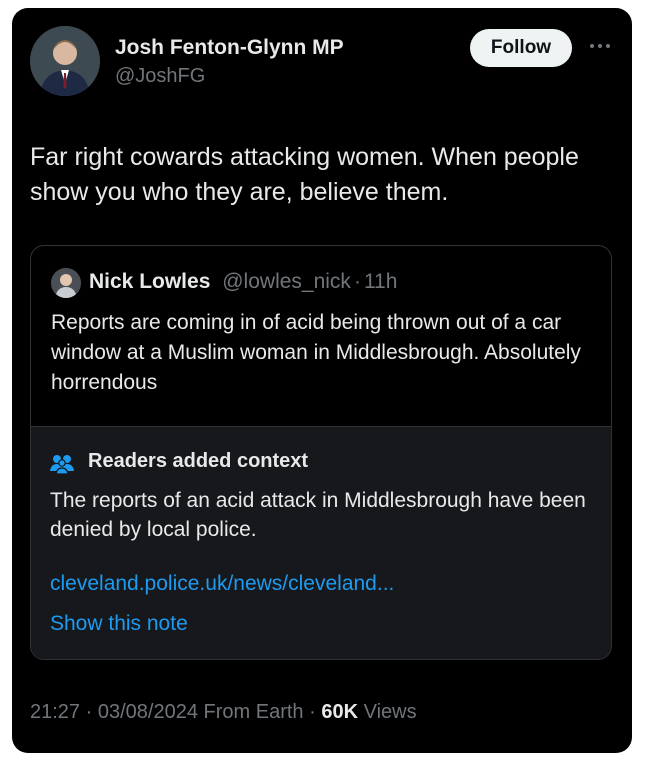 The image size is (645, 764). What do you see at coordinates (119, 624) in the screenshot?
I see `show-note-link: Show this note` at bounding box center [119, 624].